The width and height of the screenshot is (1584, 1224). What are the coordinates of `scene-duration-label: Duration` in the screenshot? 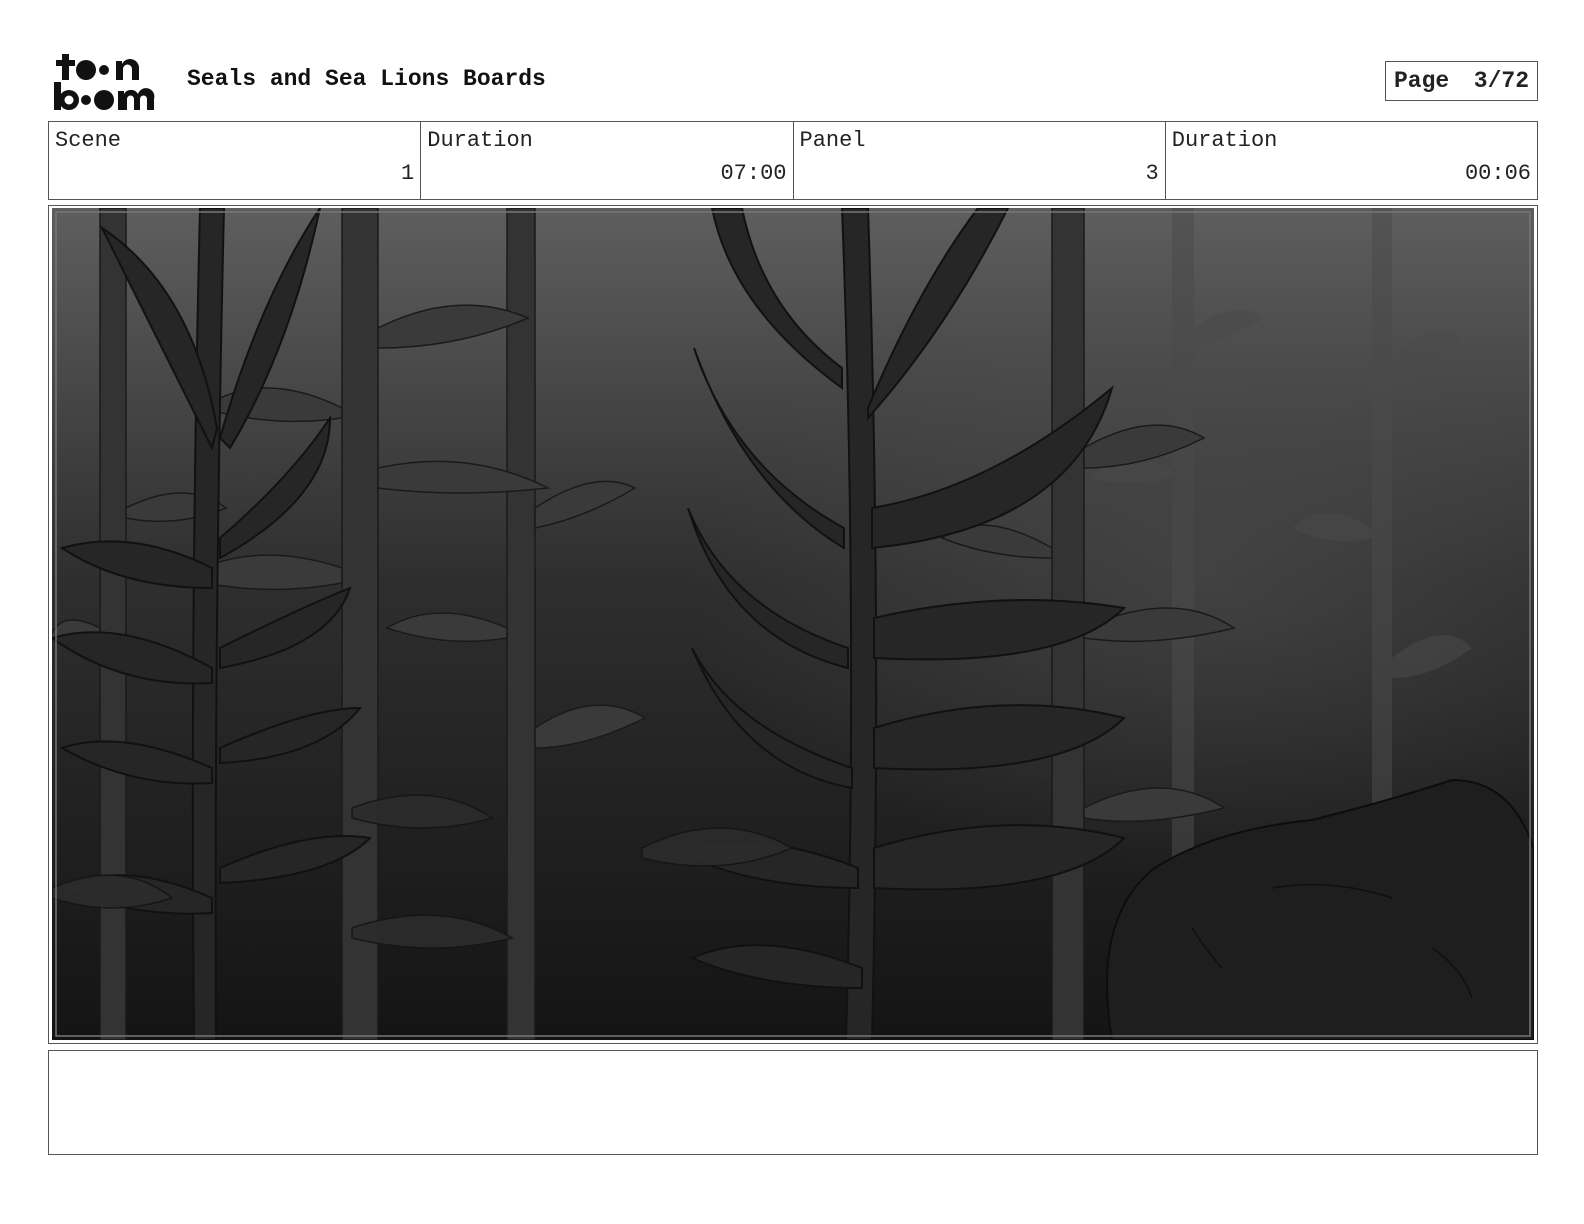 It's located at (480, 140).